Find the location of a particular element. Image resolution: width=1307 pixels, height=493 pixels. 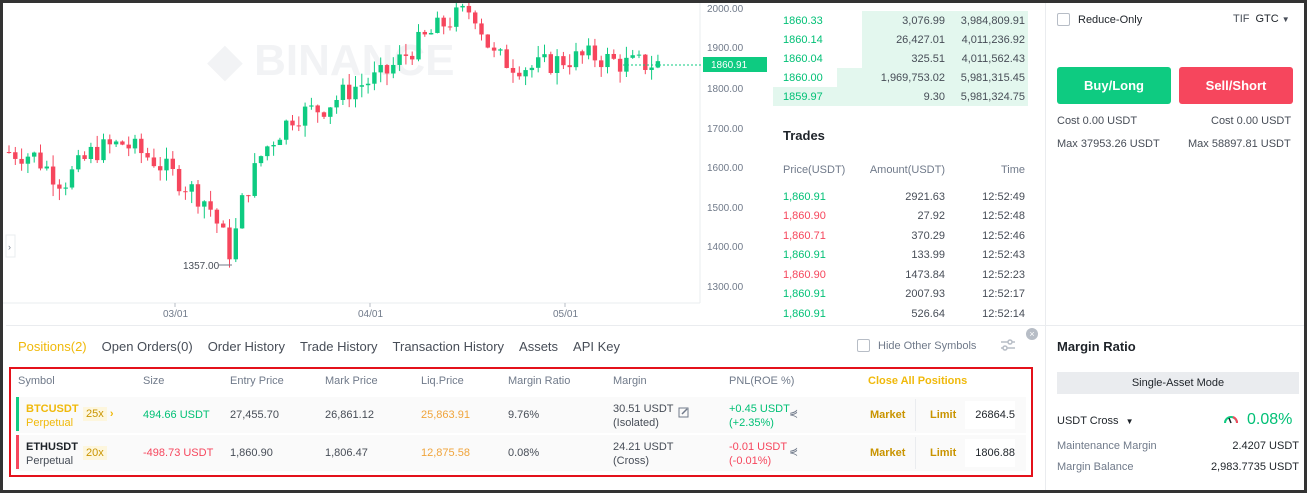

leverage-badge: 20x is located at coordinates (95, 453).